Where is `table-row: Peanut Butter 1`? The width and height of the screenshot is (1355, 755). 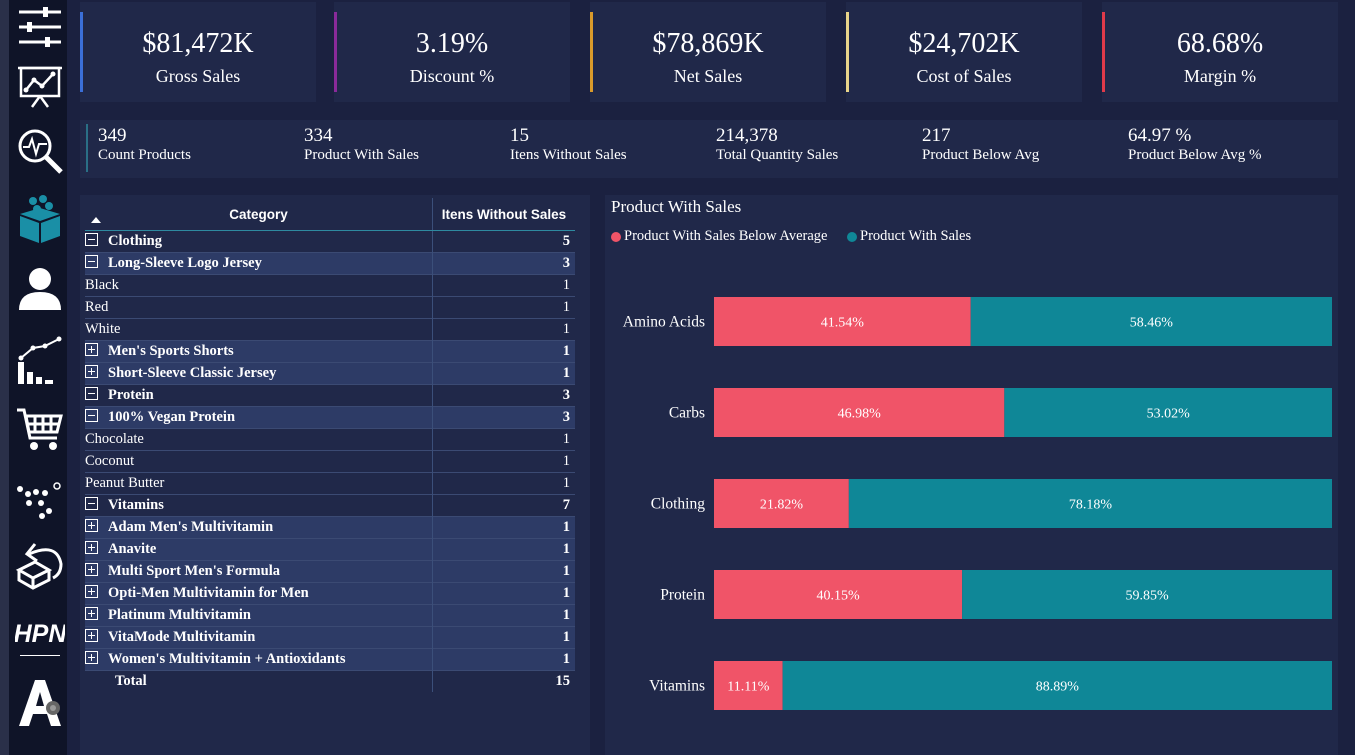
table-row: Peanut Butter 1 is located at coordinates (330, 483).